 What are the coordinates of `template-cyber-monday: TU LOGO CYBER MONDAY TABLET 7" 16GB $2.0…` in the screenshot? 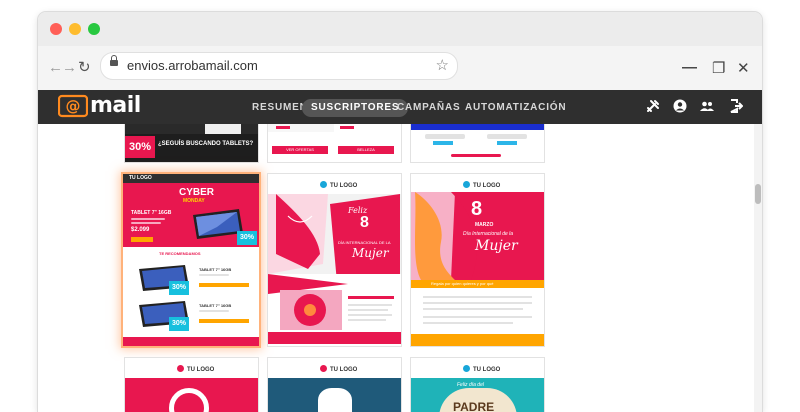 It's located at (191, 260).